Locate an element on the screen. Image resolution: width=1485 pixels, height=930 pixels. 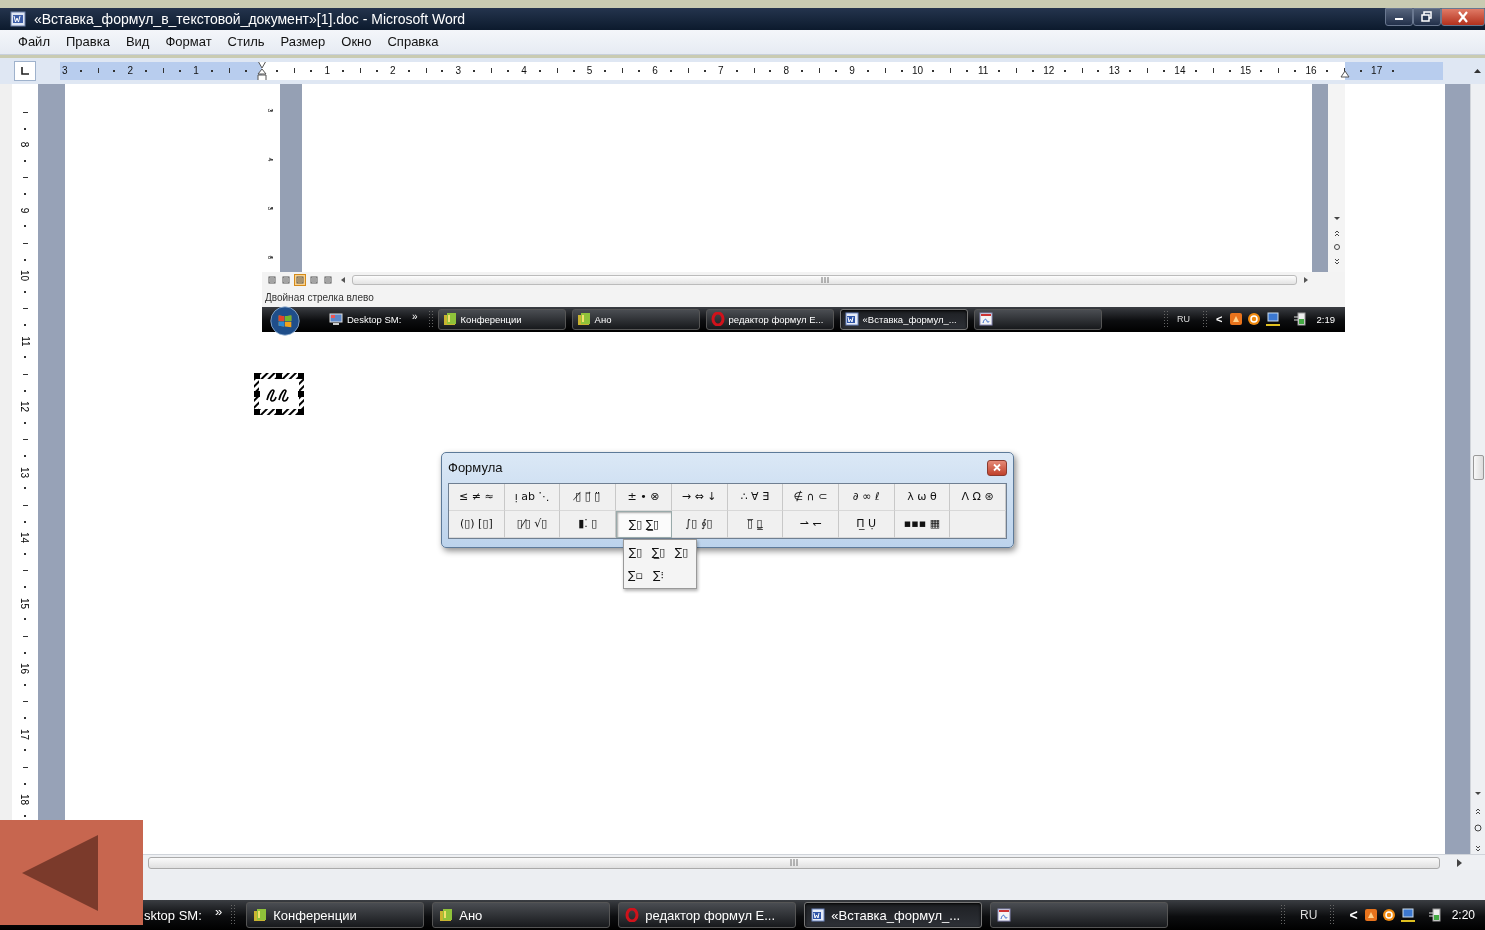
left-triangle-icon is located at coordinates (60, 872).